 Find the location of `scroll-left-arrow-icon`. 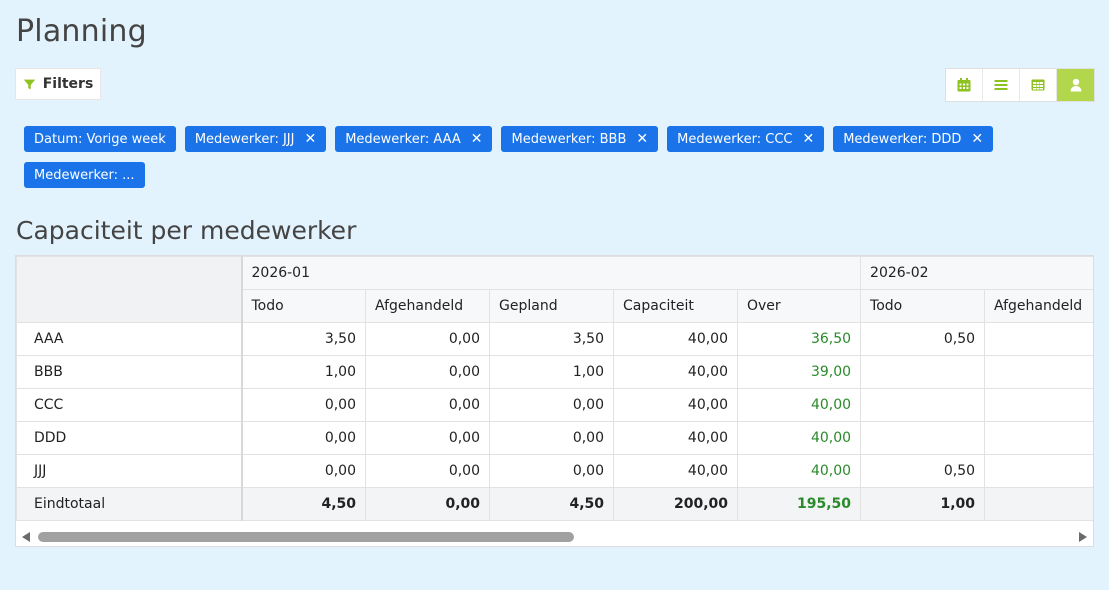

scroll-left-arrow-icon is located at coordinates (26, 537).